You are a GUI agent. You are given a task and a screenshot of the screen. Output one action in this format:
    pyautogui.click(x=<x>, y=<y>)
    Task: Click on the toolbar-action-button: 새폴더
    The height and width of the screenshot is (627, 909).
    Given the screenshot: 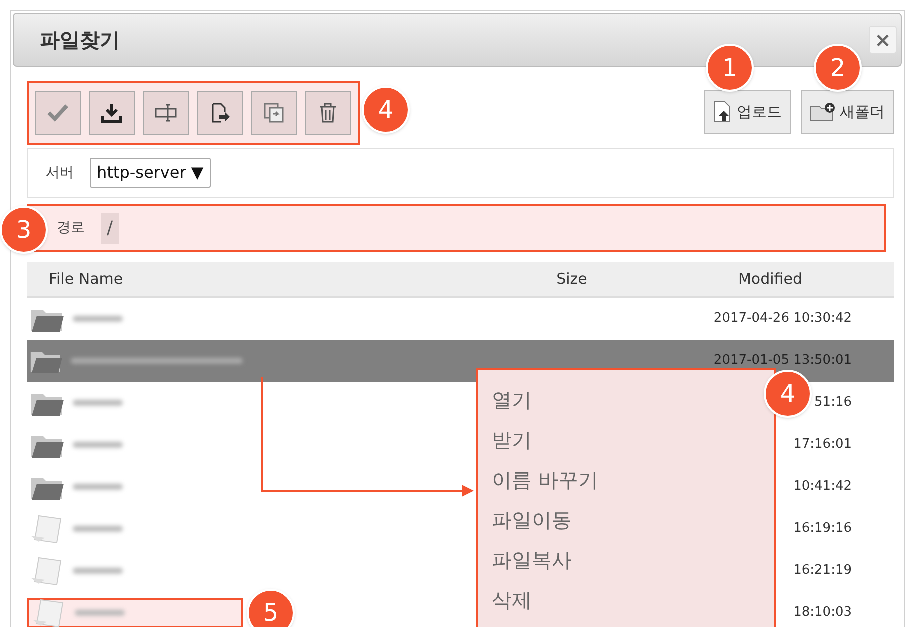 What is the action you would take?
    pyautogui.click(x=847, y=112)
    